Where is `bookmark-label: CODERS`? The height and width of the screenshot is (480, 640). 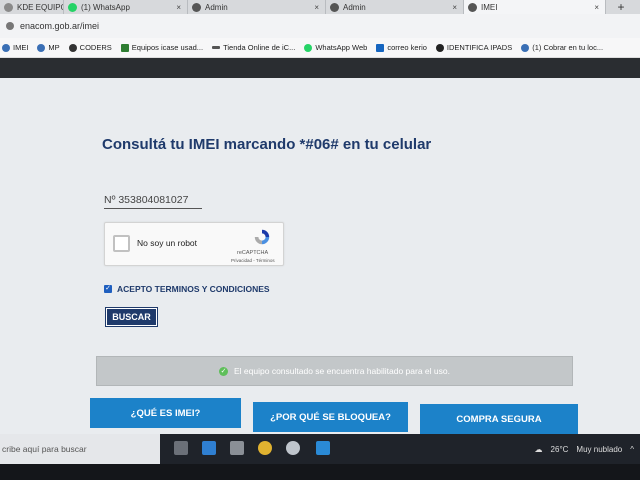
bookmark-label: CODERS is located at coordinates (95, 47).